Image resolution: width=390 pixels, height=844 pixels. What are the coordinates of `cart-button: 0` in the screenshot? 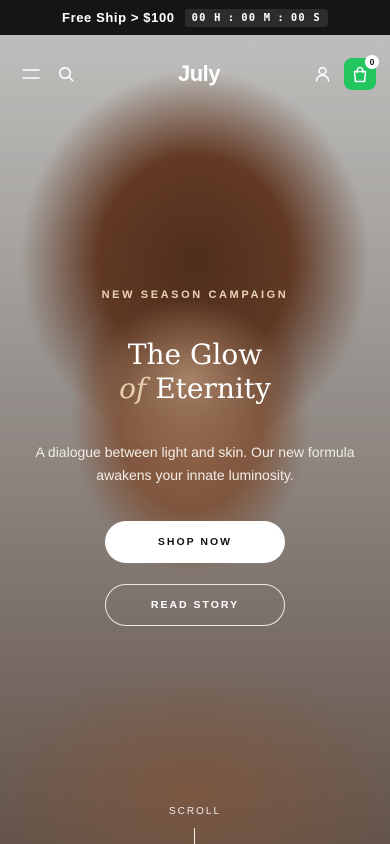 It's located at (361, 72).